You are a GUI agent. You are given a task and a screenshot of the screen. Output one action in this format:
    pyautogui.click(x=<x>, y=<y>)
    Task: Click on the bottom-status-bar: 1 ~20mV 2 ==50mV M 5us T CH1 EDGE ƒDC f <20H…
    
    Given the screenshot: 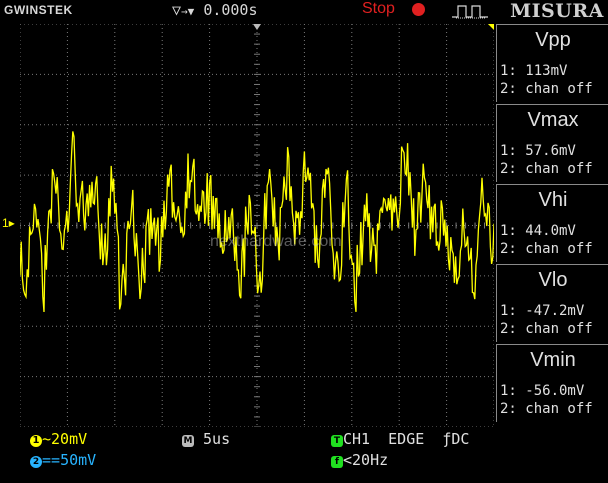 What is the action you would take?
    pyautogui.click(x=304, y=455)
    